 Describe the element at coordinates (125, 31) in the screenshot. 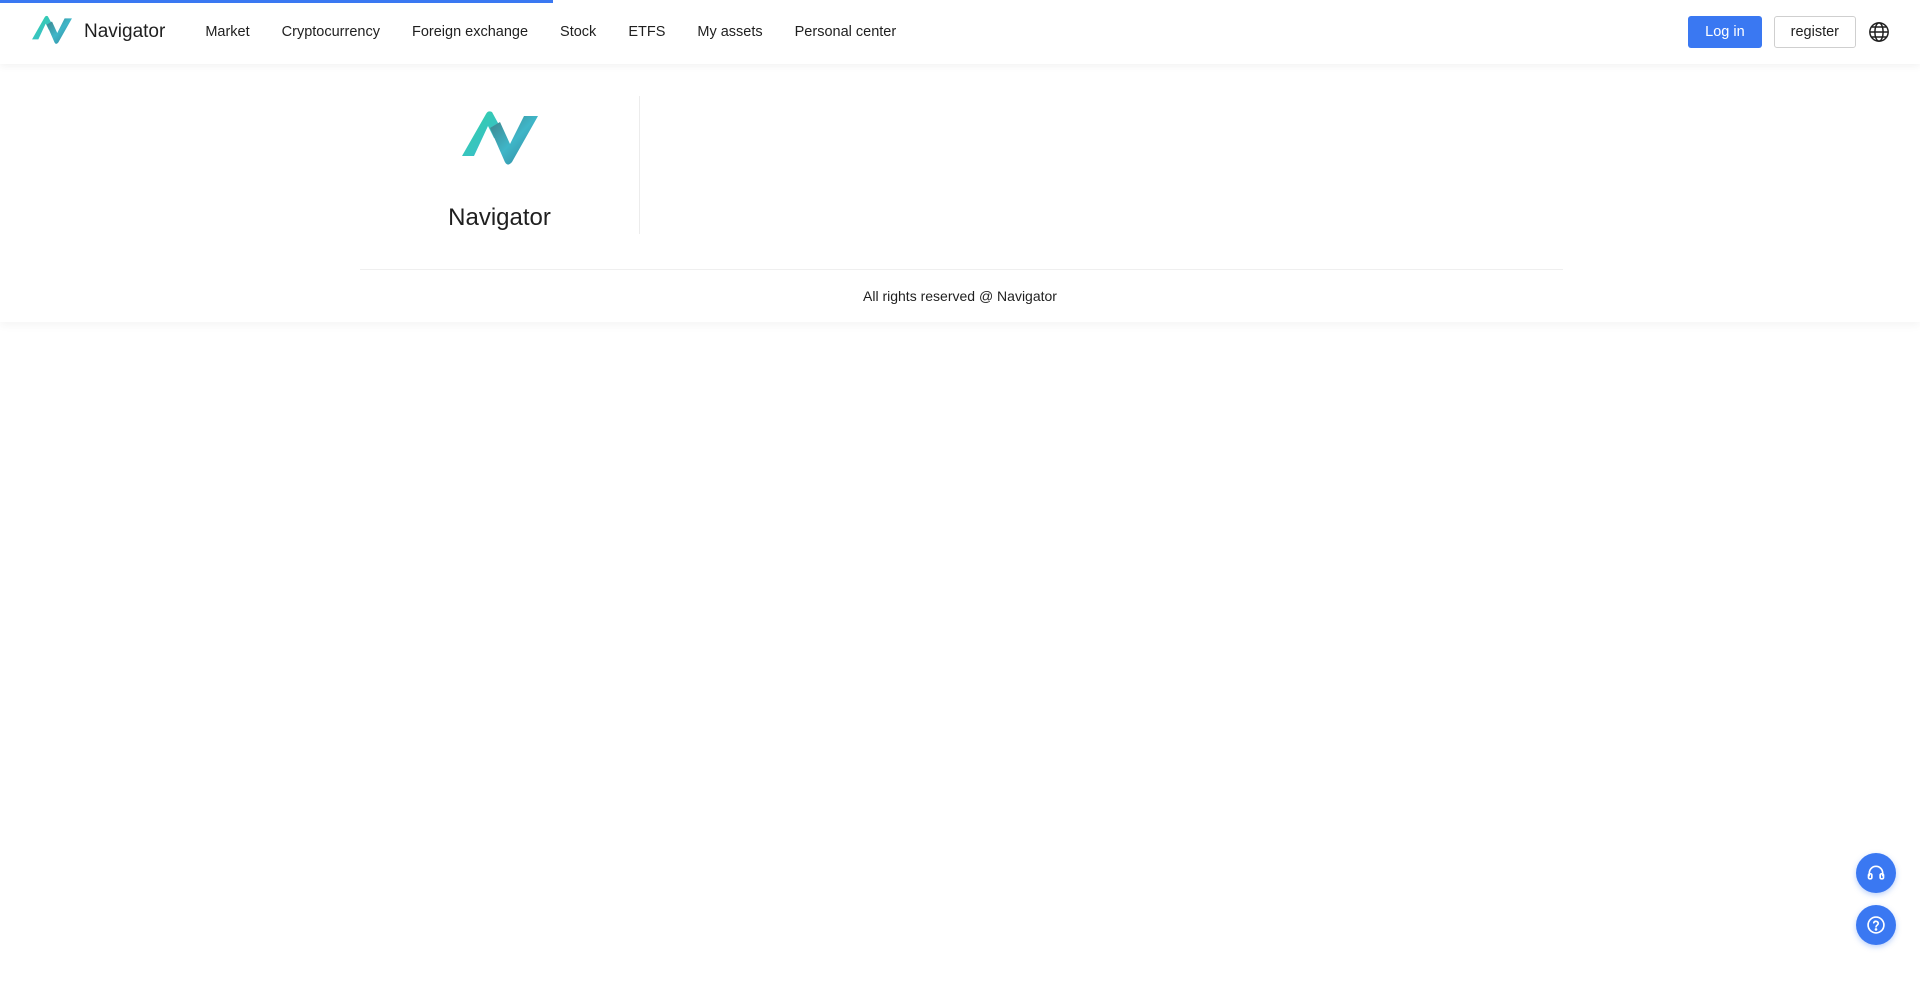

I see `brand-name: Navigator` at that location.